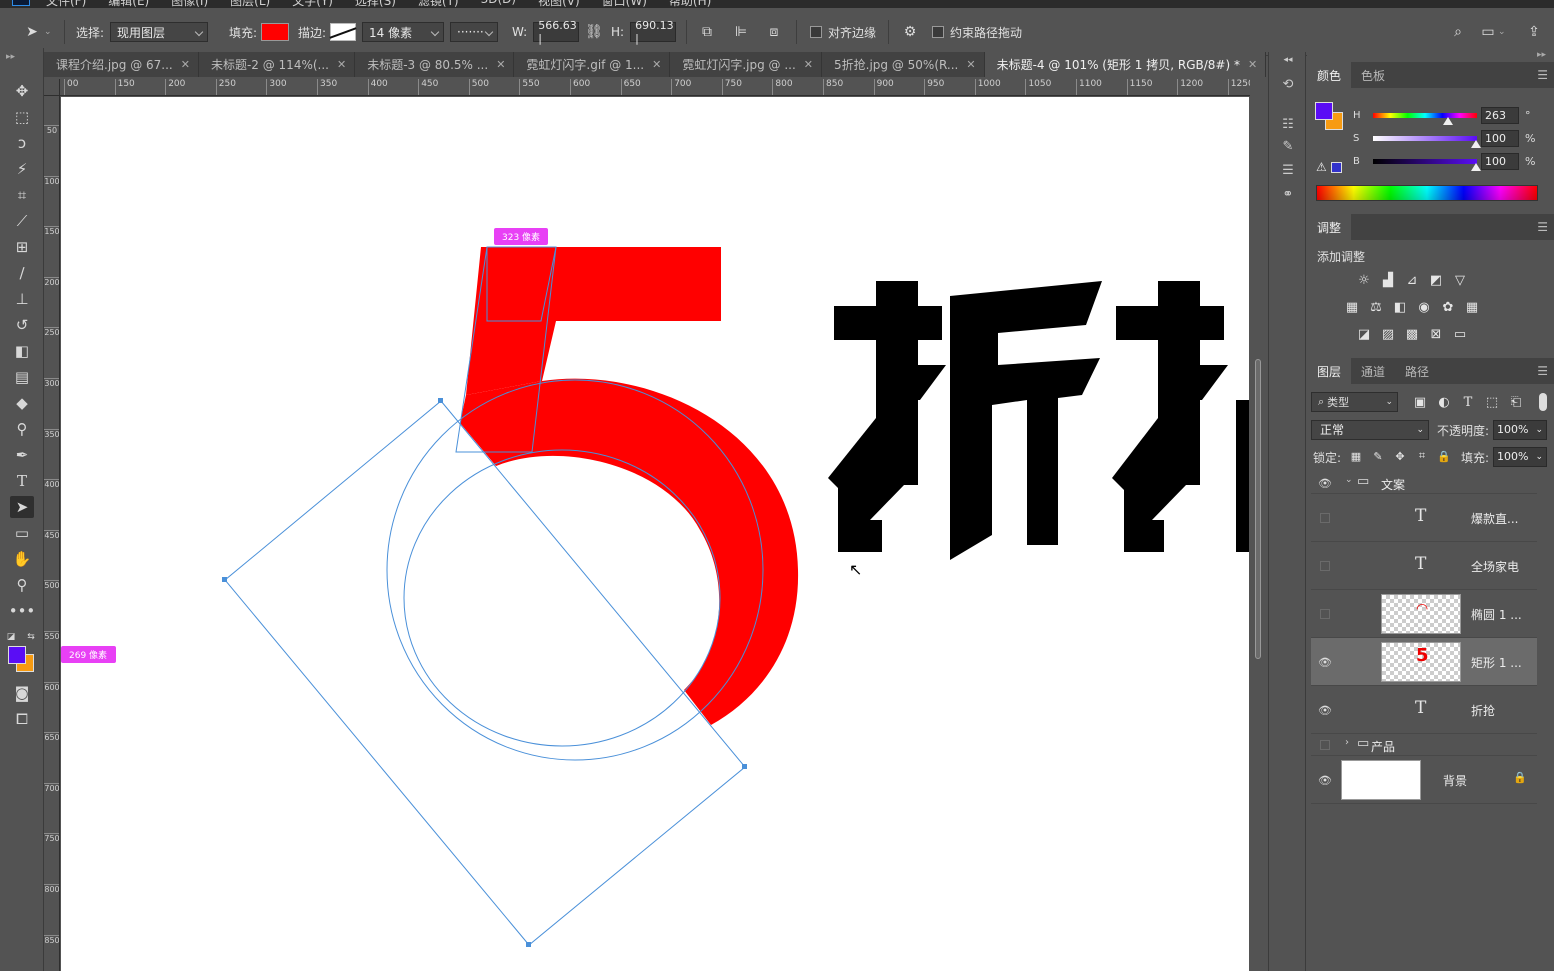  Describe the element at coordinates (1329, 227) in the screenshot. I see `tab-adjustments: 调整` at that location.